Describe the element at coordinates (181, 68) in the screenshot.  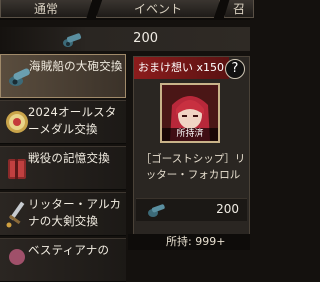
I see `item-title: おまけ想い x150` at that location.